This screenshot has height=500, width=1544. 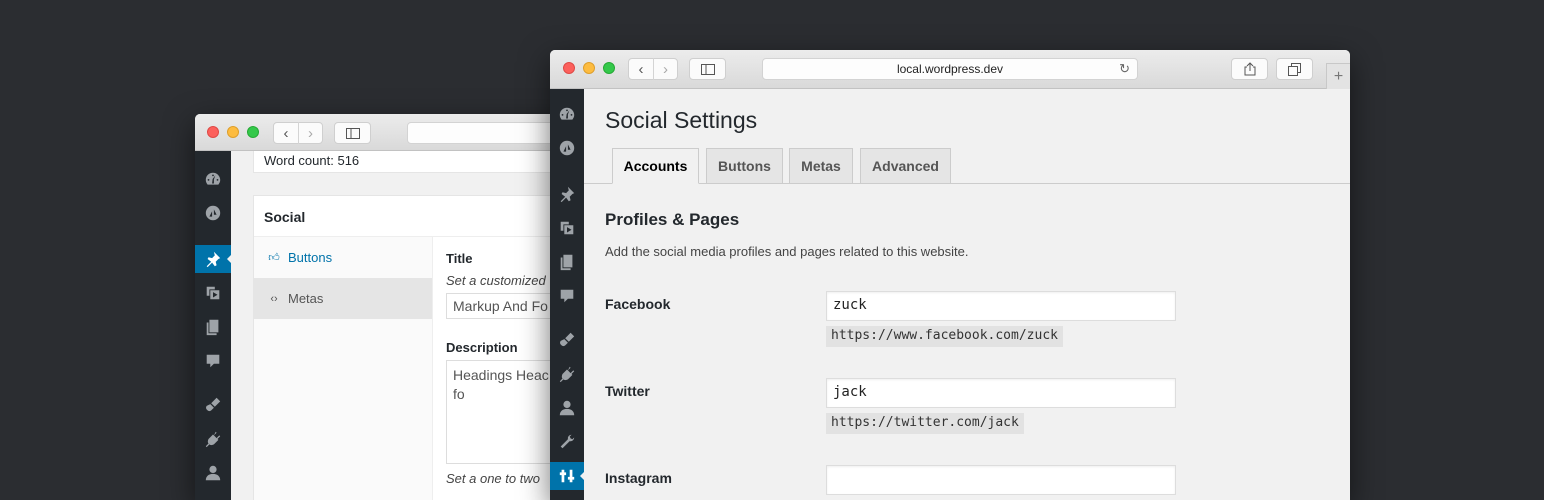 I want to click on new-tab-button: +, so click(x=1338, y=76).